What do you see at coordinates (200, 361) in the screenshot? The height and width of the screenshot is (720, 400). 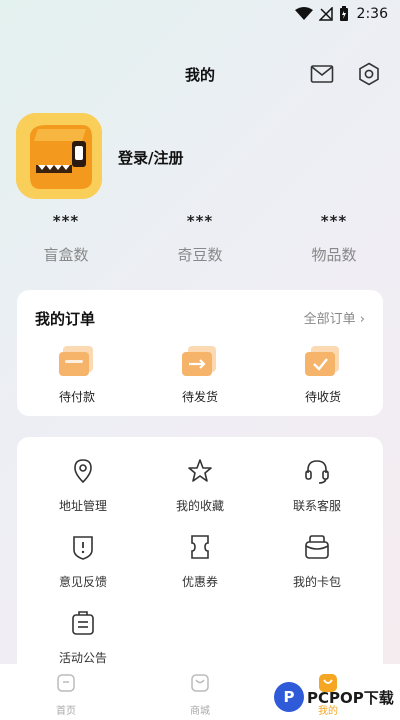 I see `shipping-icon` at bounding box center [200, 361].